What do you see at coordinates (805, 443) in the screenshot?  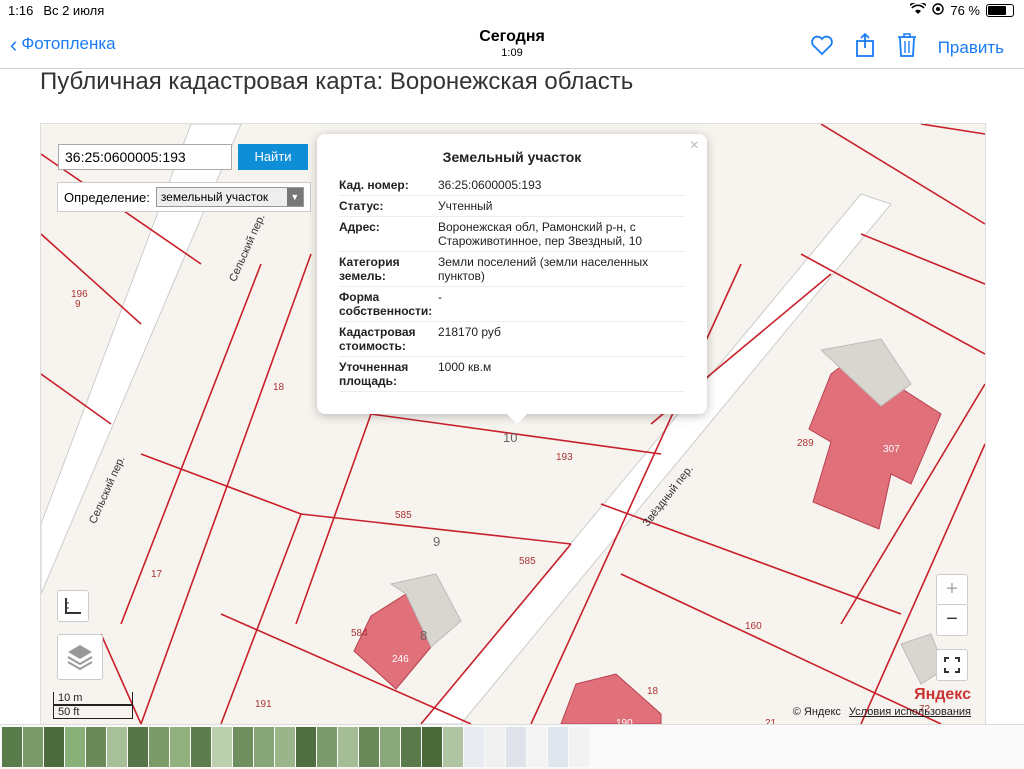 I see `parcel-label: 289` at bounding box center [805, 443].